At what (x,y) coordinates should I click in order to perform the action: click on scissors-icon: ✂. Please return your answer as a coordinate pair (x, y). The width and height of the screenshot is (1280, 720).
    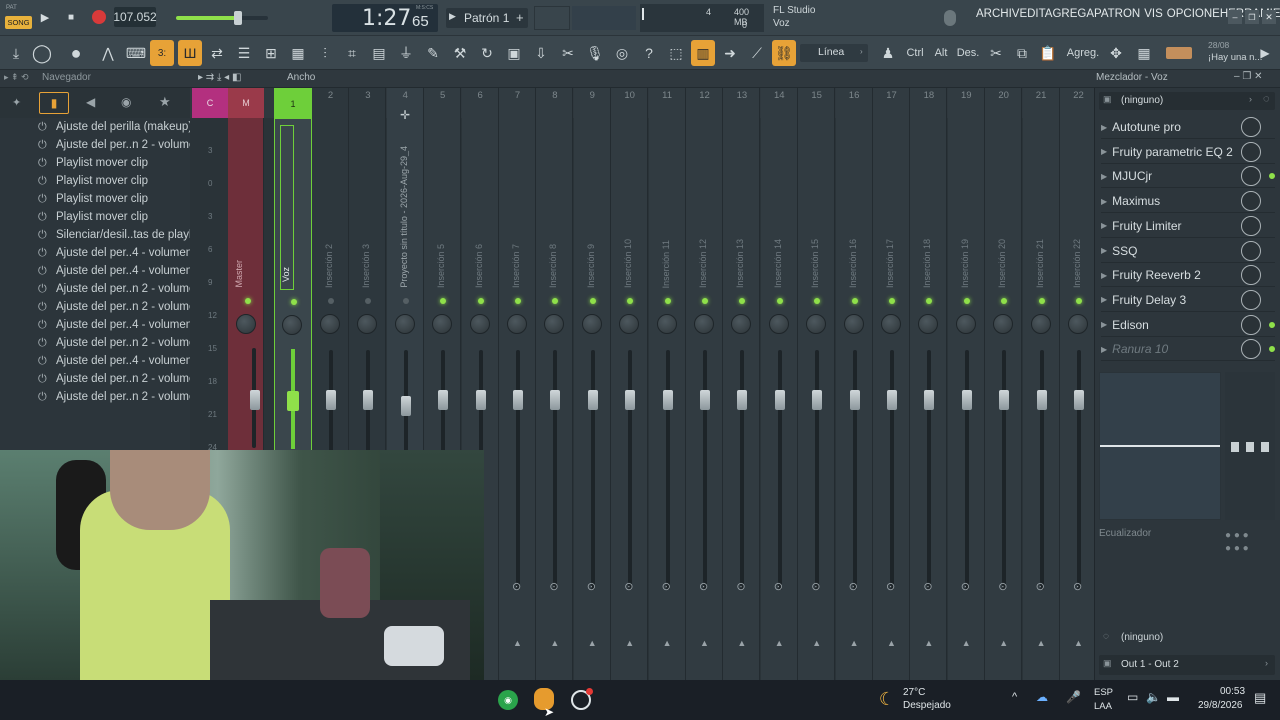
    Looking at the image, I should click on (568, 53).